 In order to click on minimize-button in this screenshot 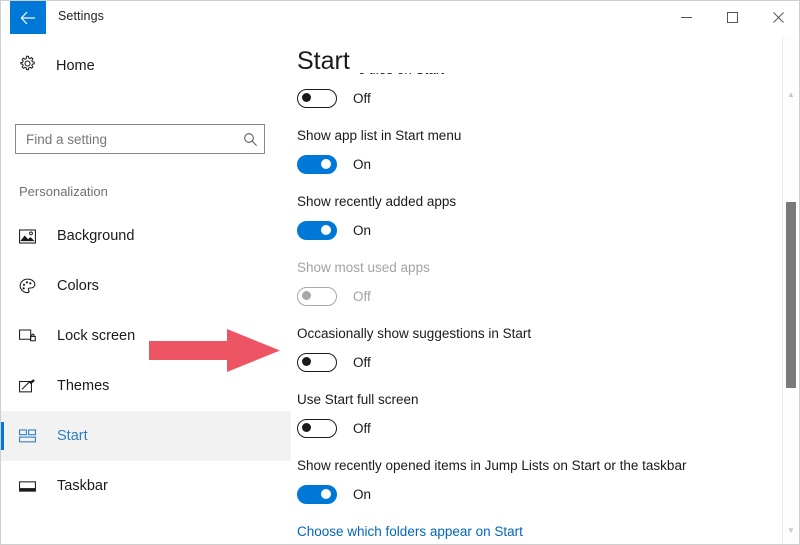, I will do `click(686, 17)`.